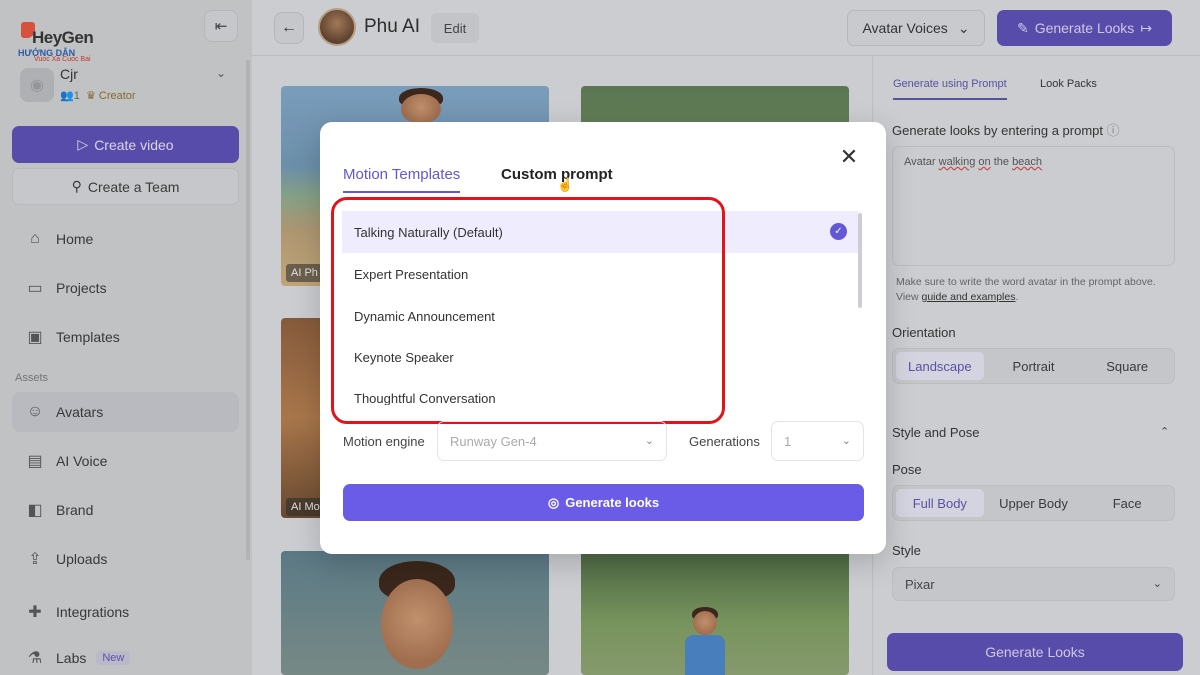 The width and height of the screenshot is (1200, 675). I want to click on hand-cursor-icon: ☝, so click(565, 184).